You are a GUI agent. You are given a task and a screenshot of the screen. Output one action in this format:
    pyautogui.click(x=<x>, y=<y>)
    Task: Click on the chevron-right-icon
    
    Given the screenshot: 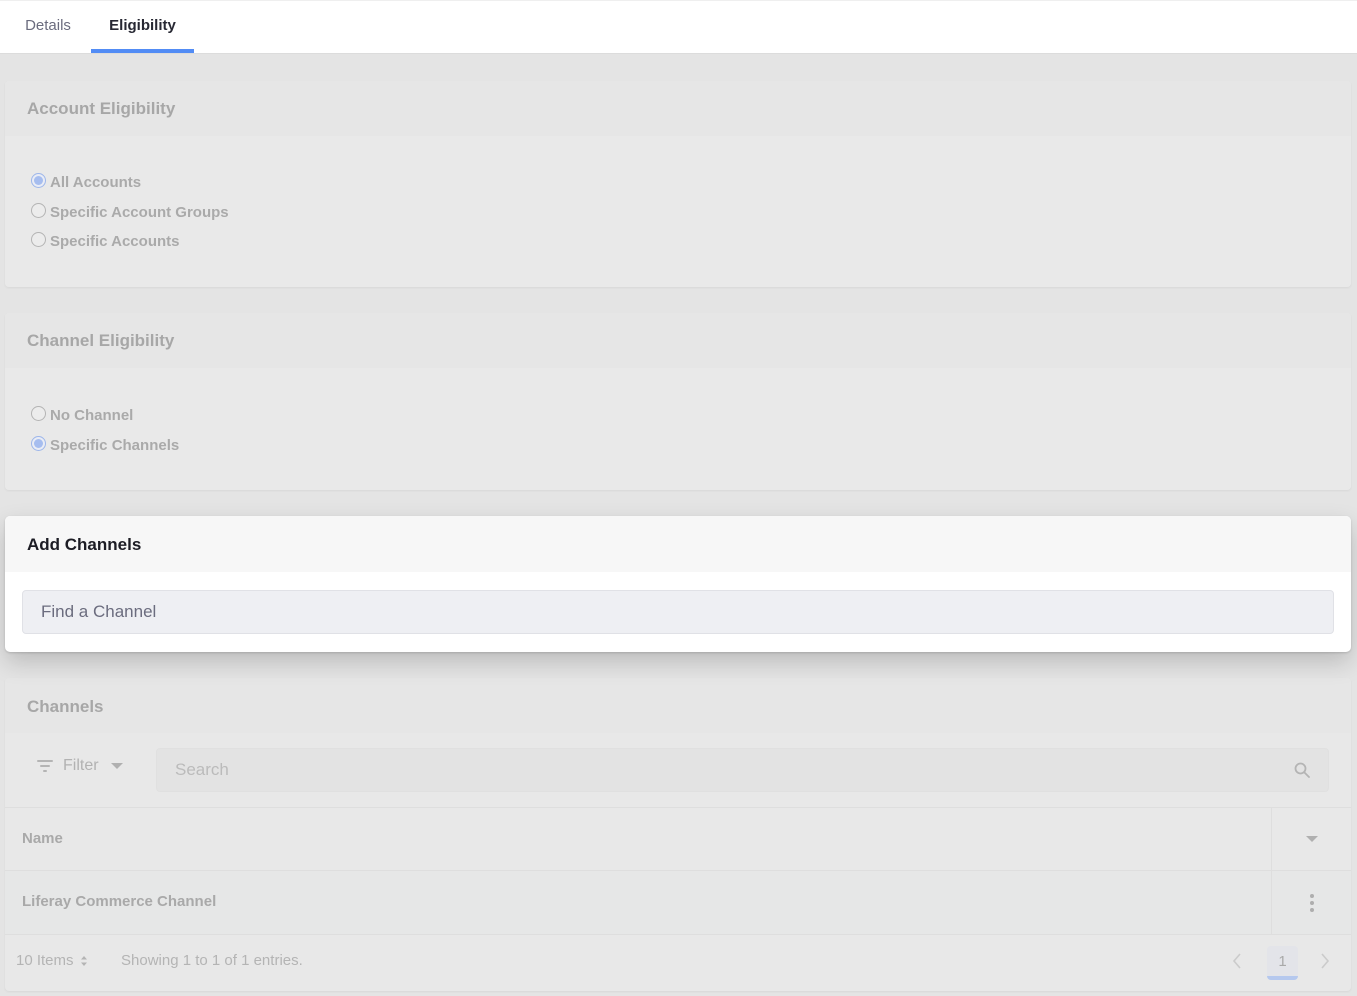 What is the action you would take?
    pyautogui.click(x=1325, y=961)
    